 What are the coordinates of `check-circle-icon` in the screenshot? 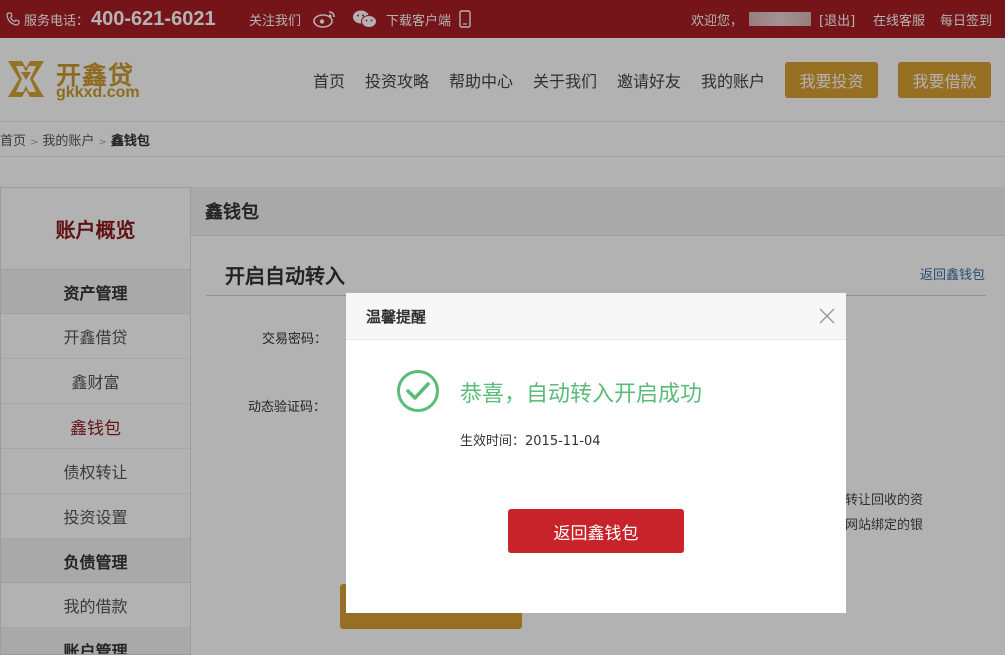 It's located at (418, 391).